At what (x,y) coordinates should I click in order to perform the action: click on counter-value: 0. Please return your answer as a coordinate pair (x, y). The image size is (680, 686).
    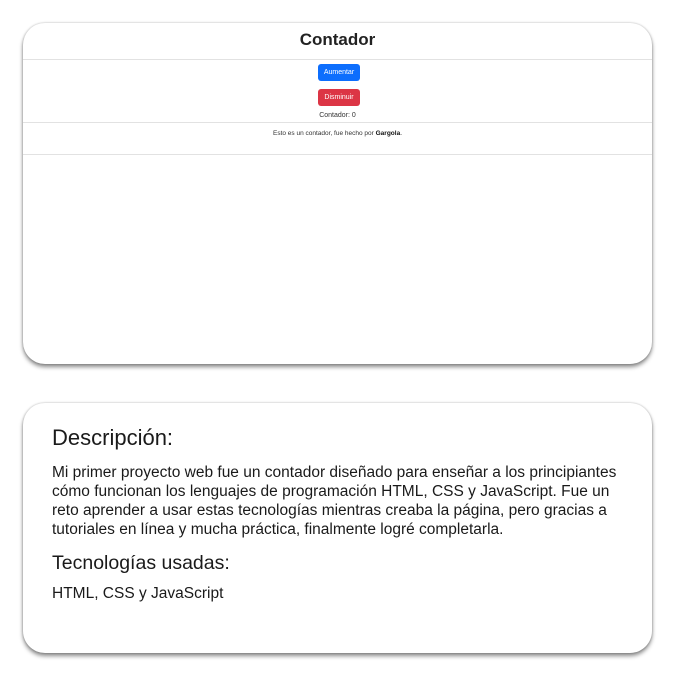
    Looking at the image, I should click on (353, 115).